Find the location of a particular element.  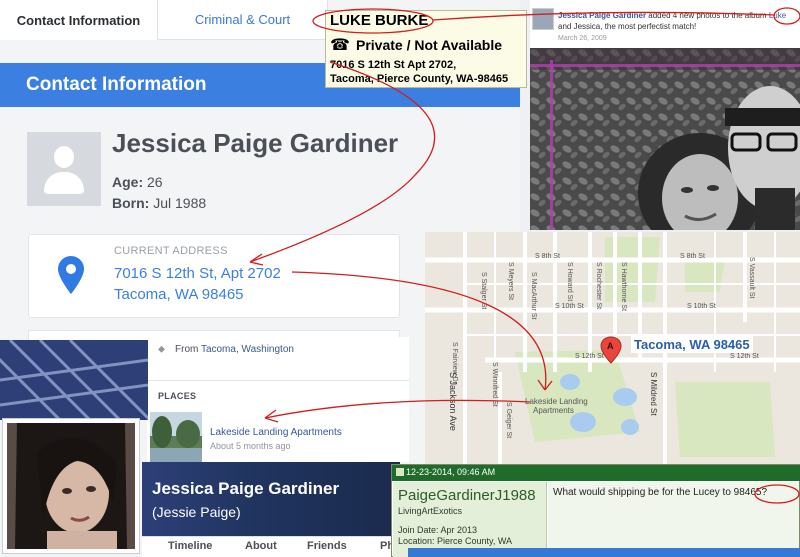

map-place-label: Apartments is located at coordinates (553, 410).